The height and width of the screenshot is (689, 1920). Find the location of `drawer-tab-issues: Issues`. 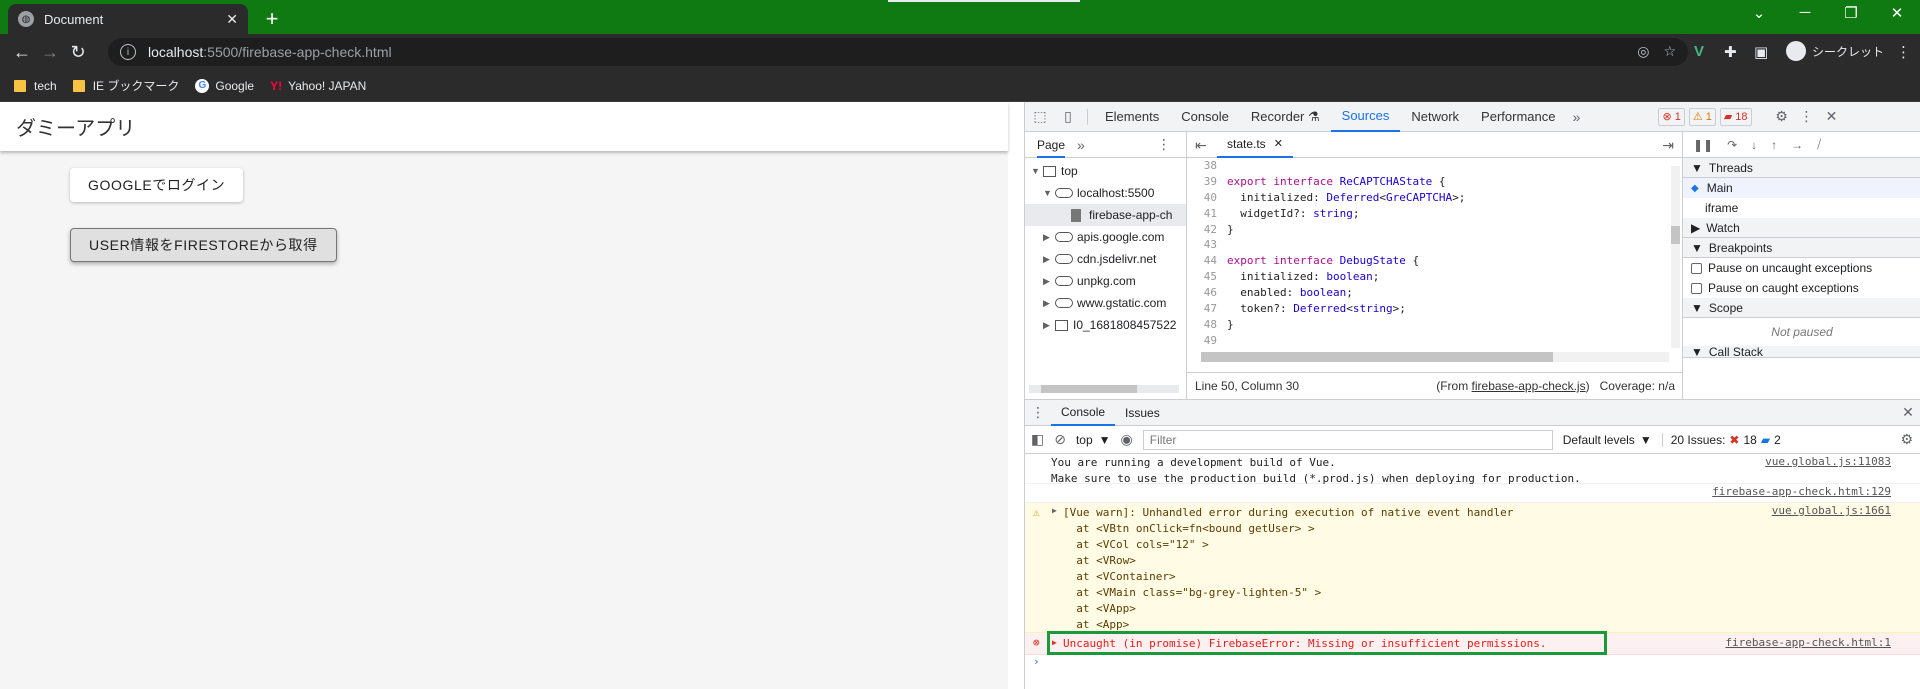

drawer-tab-issues: Issues is located at coordinates (1142, 413).